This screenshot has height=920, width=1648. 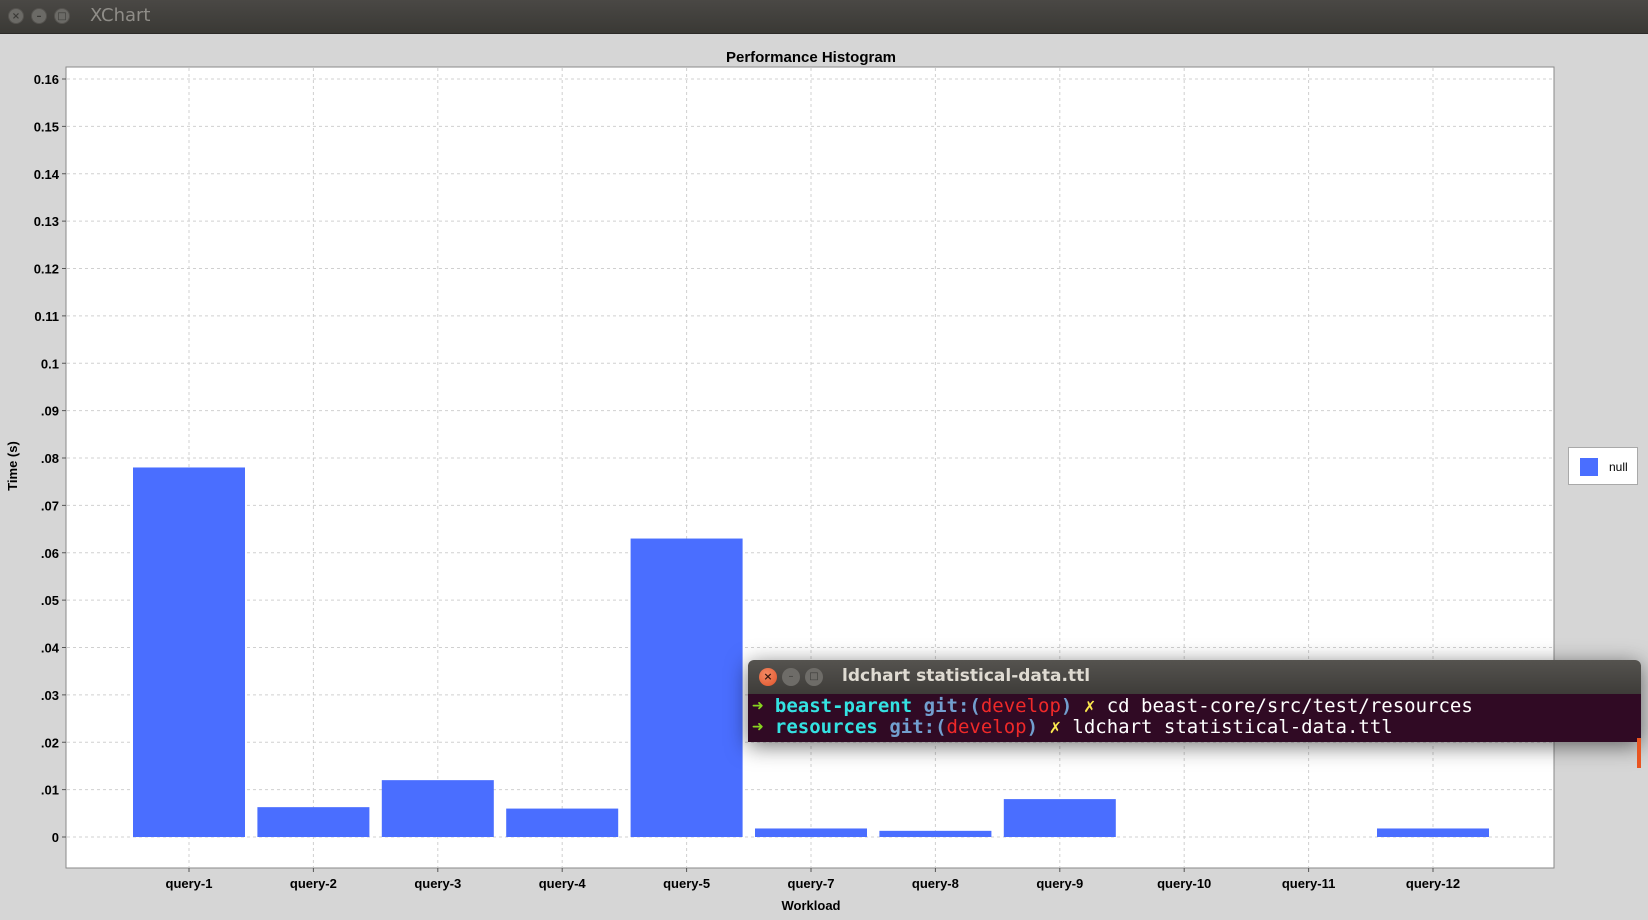 I want to click on x-tick-label: query-9, so click(x=1059, y=883).